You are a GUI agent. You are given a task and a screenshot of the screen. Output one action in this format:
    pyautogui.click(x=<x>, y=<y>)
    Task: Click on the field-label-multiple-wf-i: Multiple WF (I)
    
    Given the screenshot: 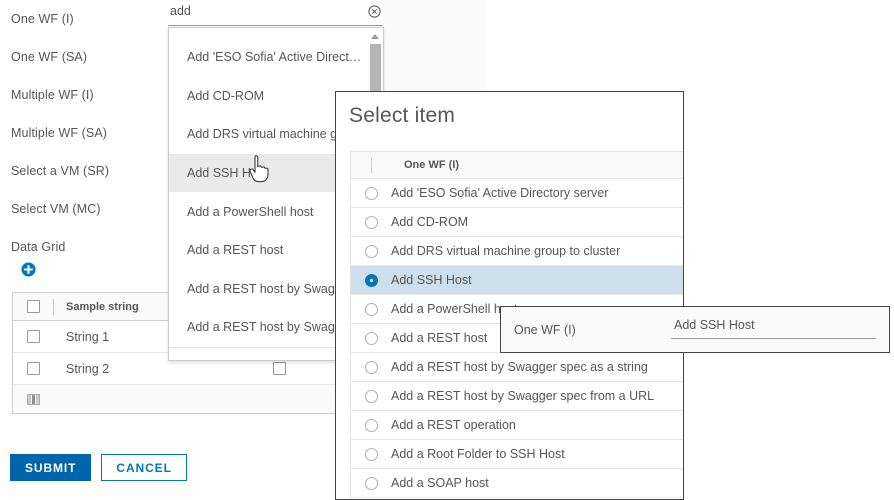 What is the action you would take?
    pyautogui.click(x=52, y=95)
    